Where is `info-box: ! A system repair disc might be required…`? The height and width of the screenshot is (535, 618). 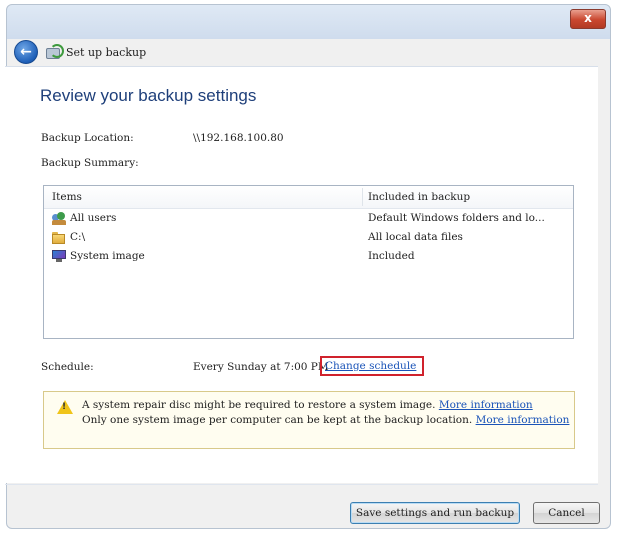 info-box: ! A system repair disc might be required… is located at coordinates (309, 420).